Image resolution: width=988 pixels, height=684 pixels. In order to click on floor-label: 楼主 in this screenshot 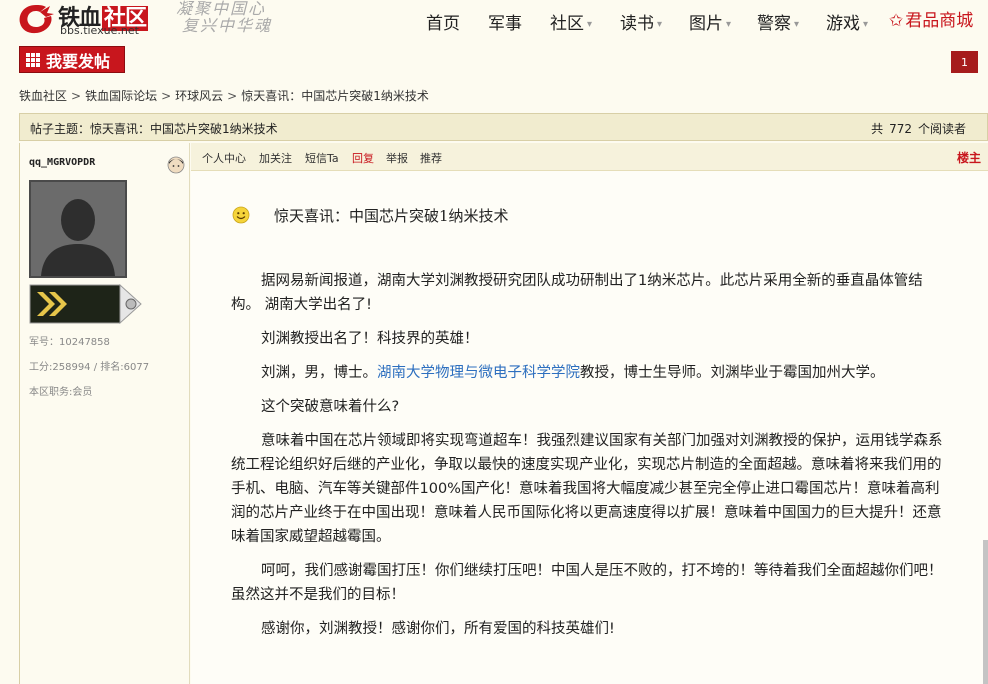, I will do `click(968, 158)`.